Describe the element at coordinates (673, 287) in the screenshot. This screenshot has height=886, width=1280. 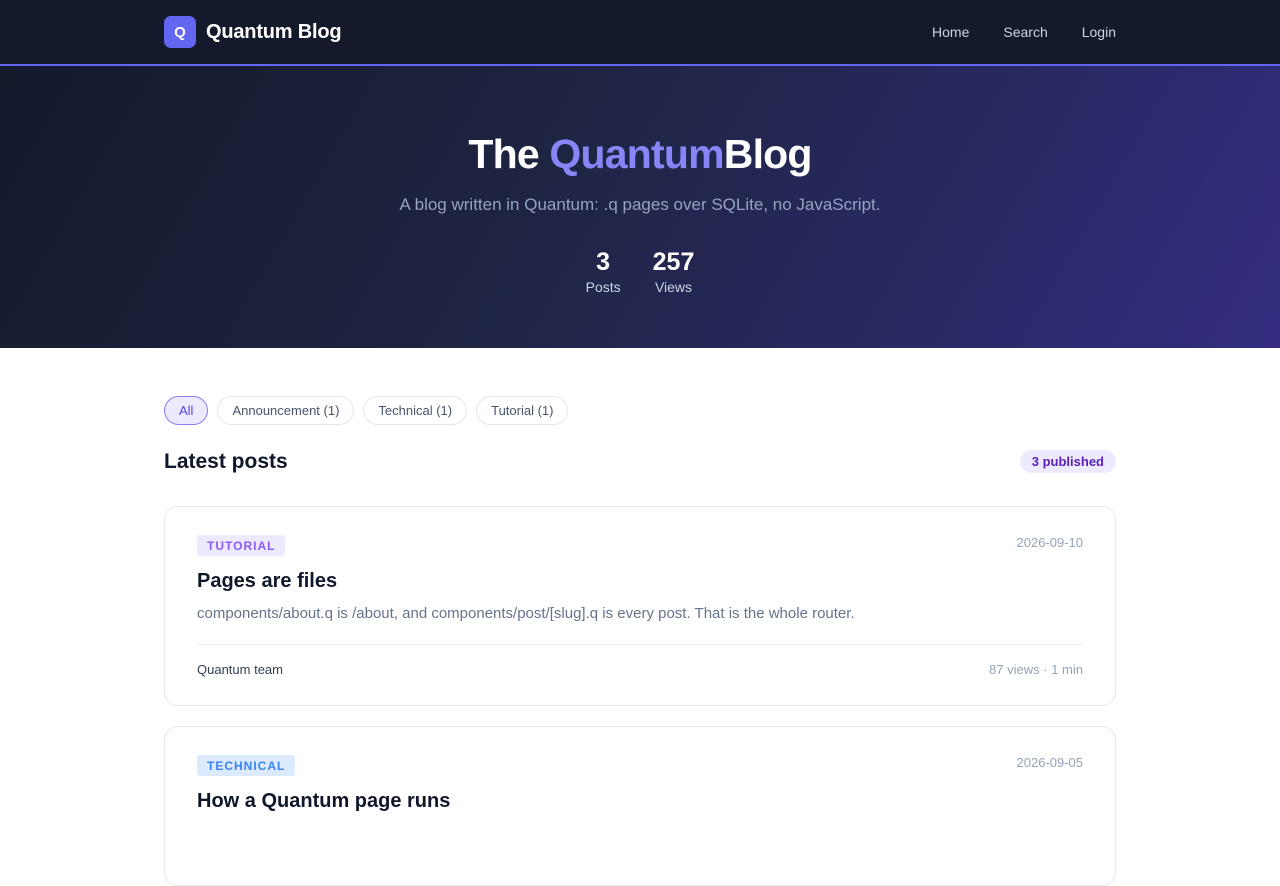
I see `stat-views-label: Views` at that location.